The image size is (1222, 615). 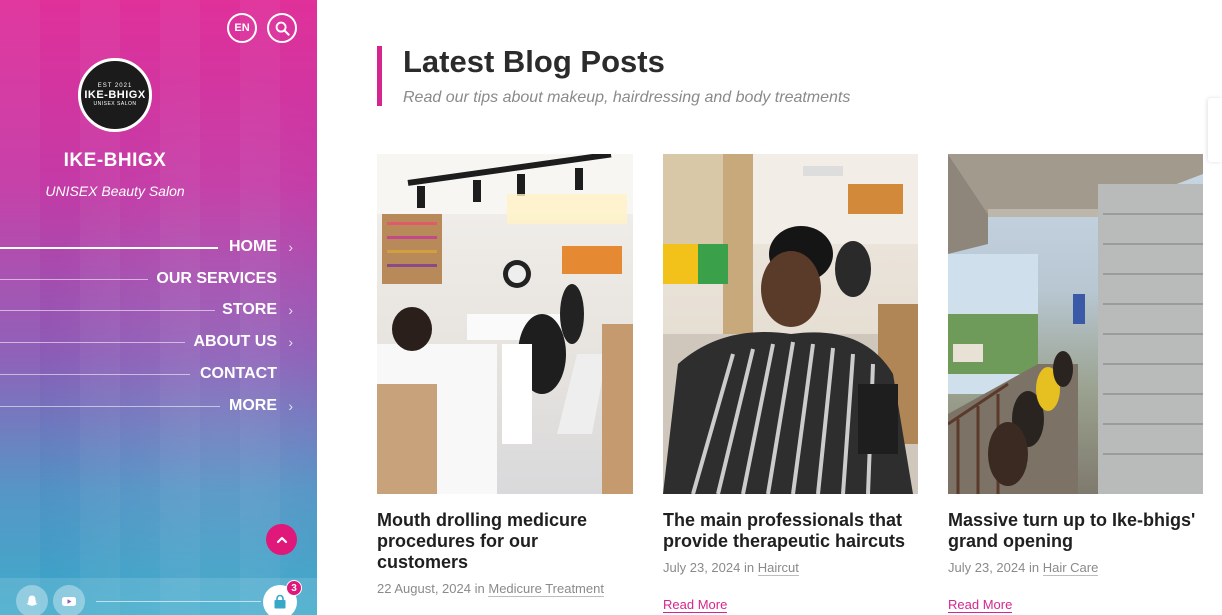 I want to click on grand-opening-image, so click(x=1075, y=324).